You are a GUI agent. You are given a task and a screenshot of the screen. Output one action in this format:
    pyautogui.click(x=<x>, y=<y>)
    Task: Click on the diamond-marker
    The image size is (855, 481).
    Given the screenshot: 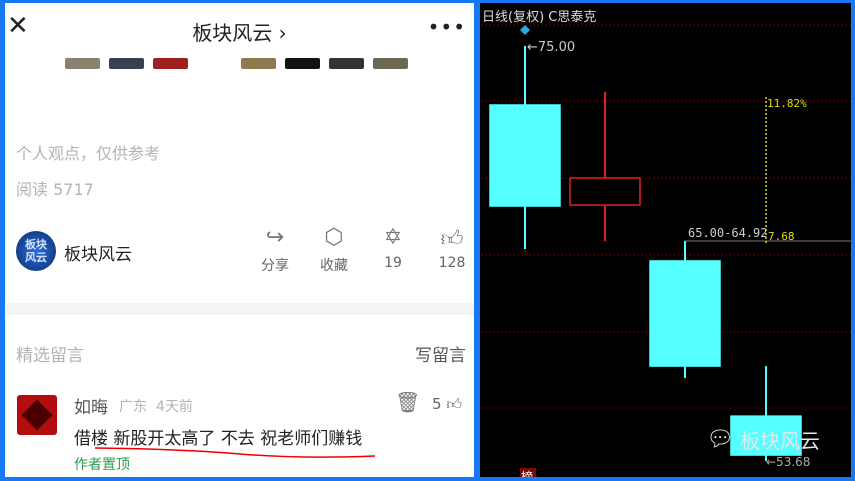 What is the action you would take?
    pyautogui.click(x=525, y=30)
    